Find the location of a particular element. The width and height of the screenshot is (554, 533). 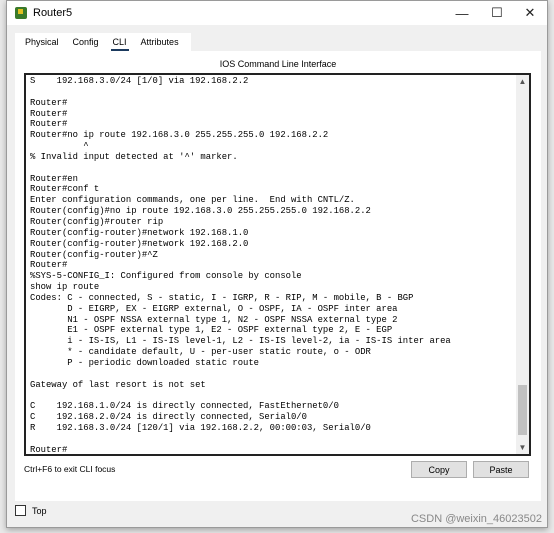

scroll-down-icon: ▼ is located at coordinates (522, 447).